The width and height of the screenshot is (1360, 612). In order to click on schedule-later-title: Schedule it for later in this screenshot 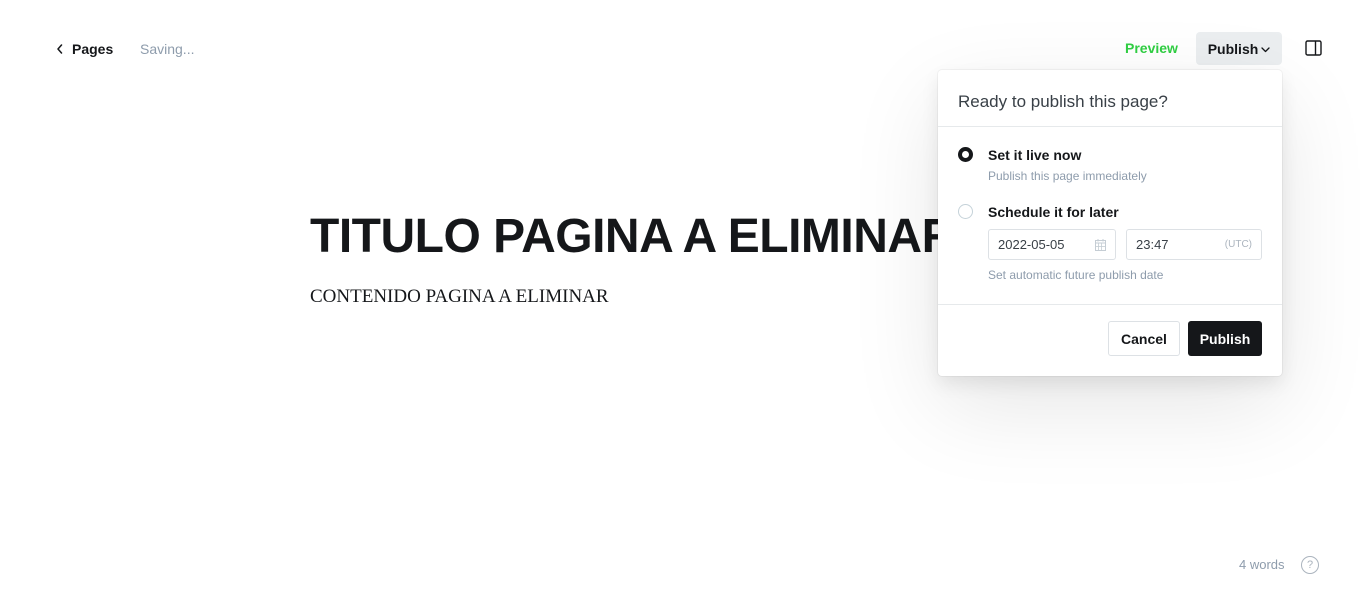, I will do `click(1053, 212)`.